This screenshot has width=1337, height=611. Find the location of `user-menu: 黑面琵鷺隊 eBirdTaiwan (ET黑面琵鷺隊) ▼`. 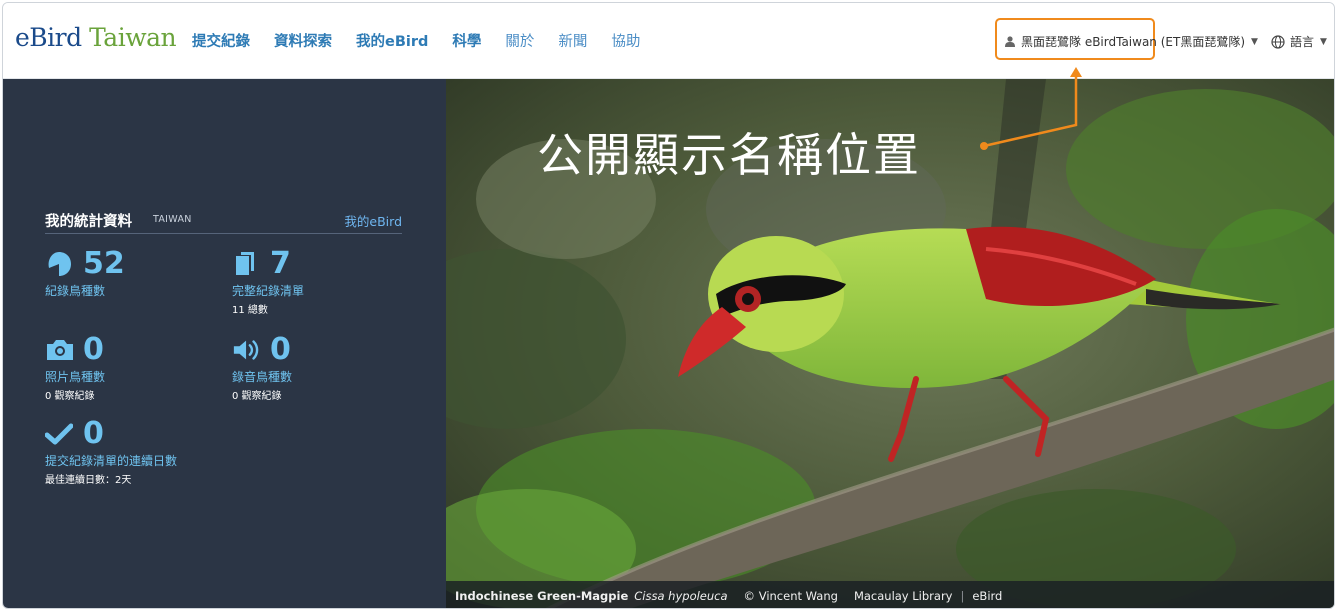

user-menu: 黑面琵鷺隊 eBirdTaiwan (ET黑面琵鷺隊) ▼ is located at coordinates (1131, 41).